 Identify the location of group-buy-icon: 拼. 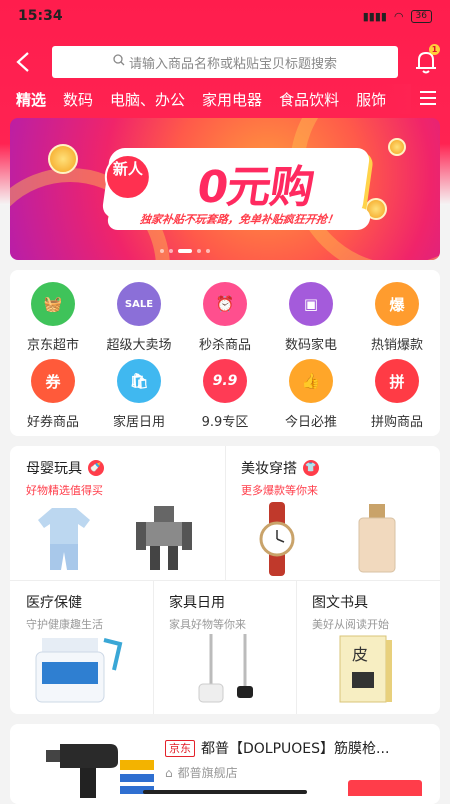
(397, 381).